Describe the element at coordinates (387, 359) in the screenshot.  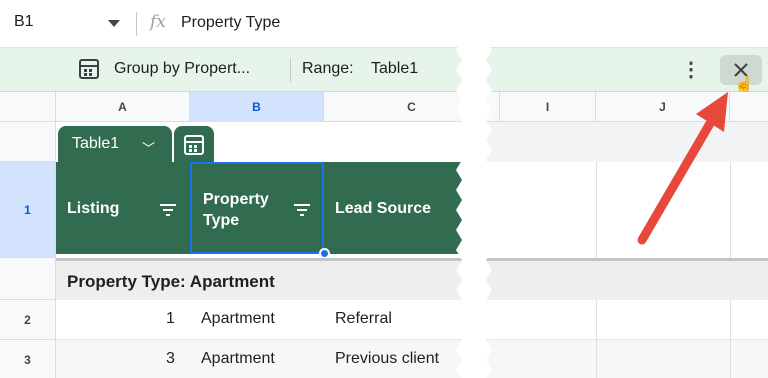
I see `cell-lead-source: Previous client` at that location.